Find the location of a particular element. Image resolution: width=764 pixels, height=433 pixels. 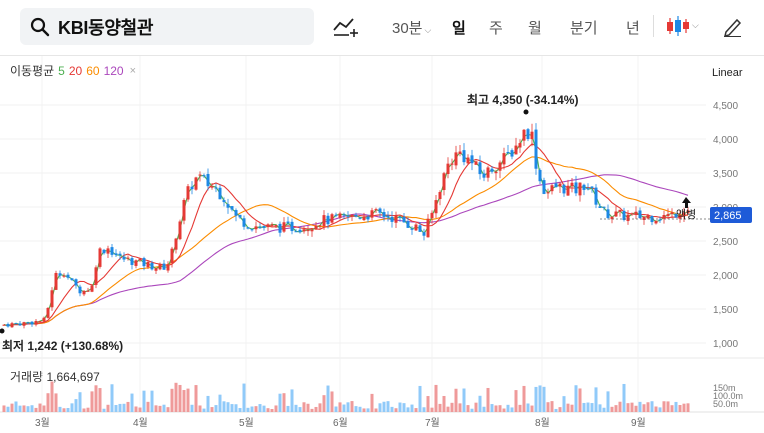

price-tick-label: 1,500 is located at coordinates (725, 310).